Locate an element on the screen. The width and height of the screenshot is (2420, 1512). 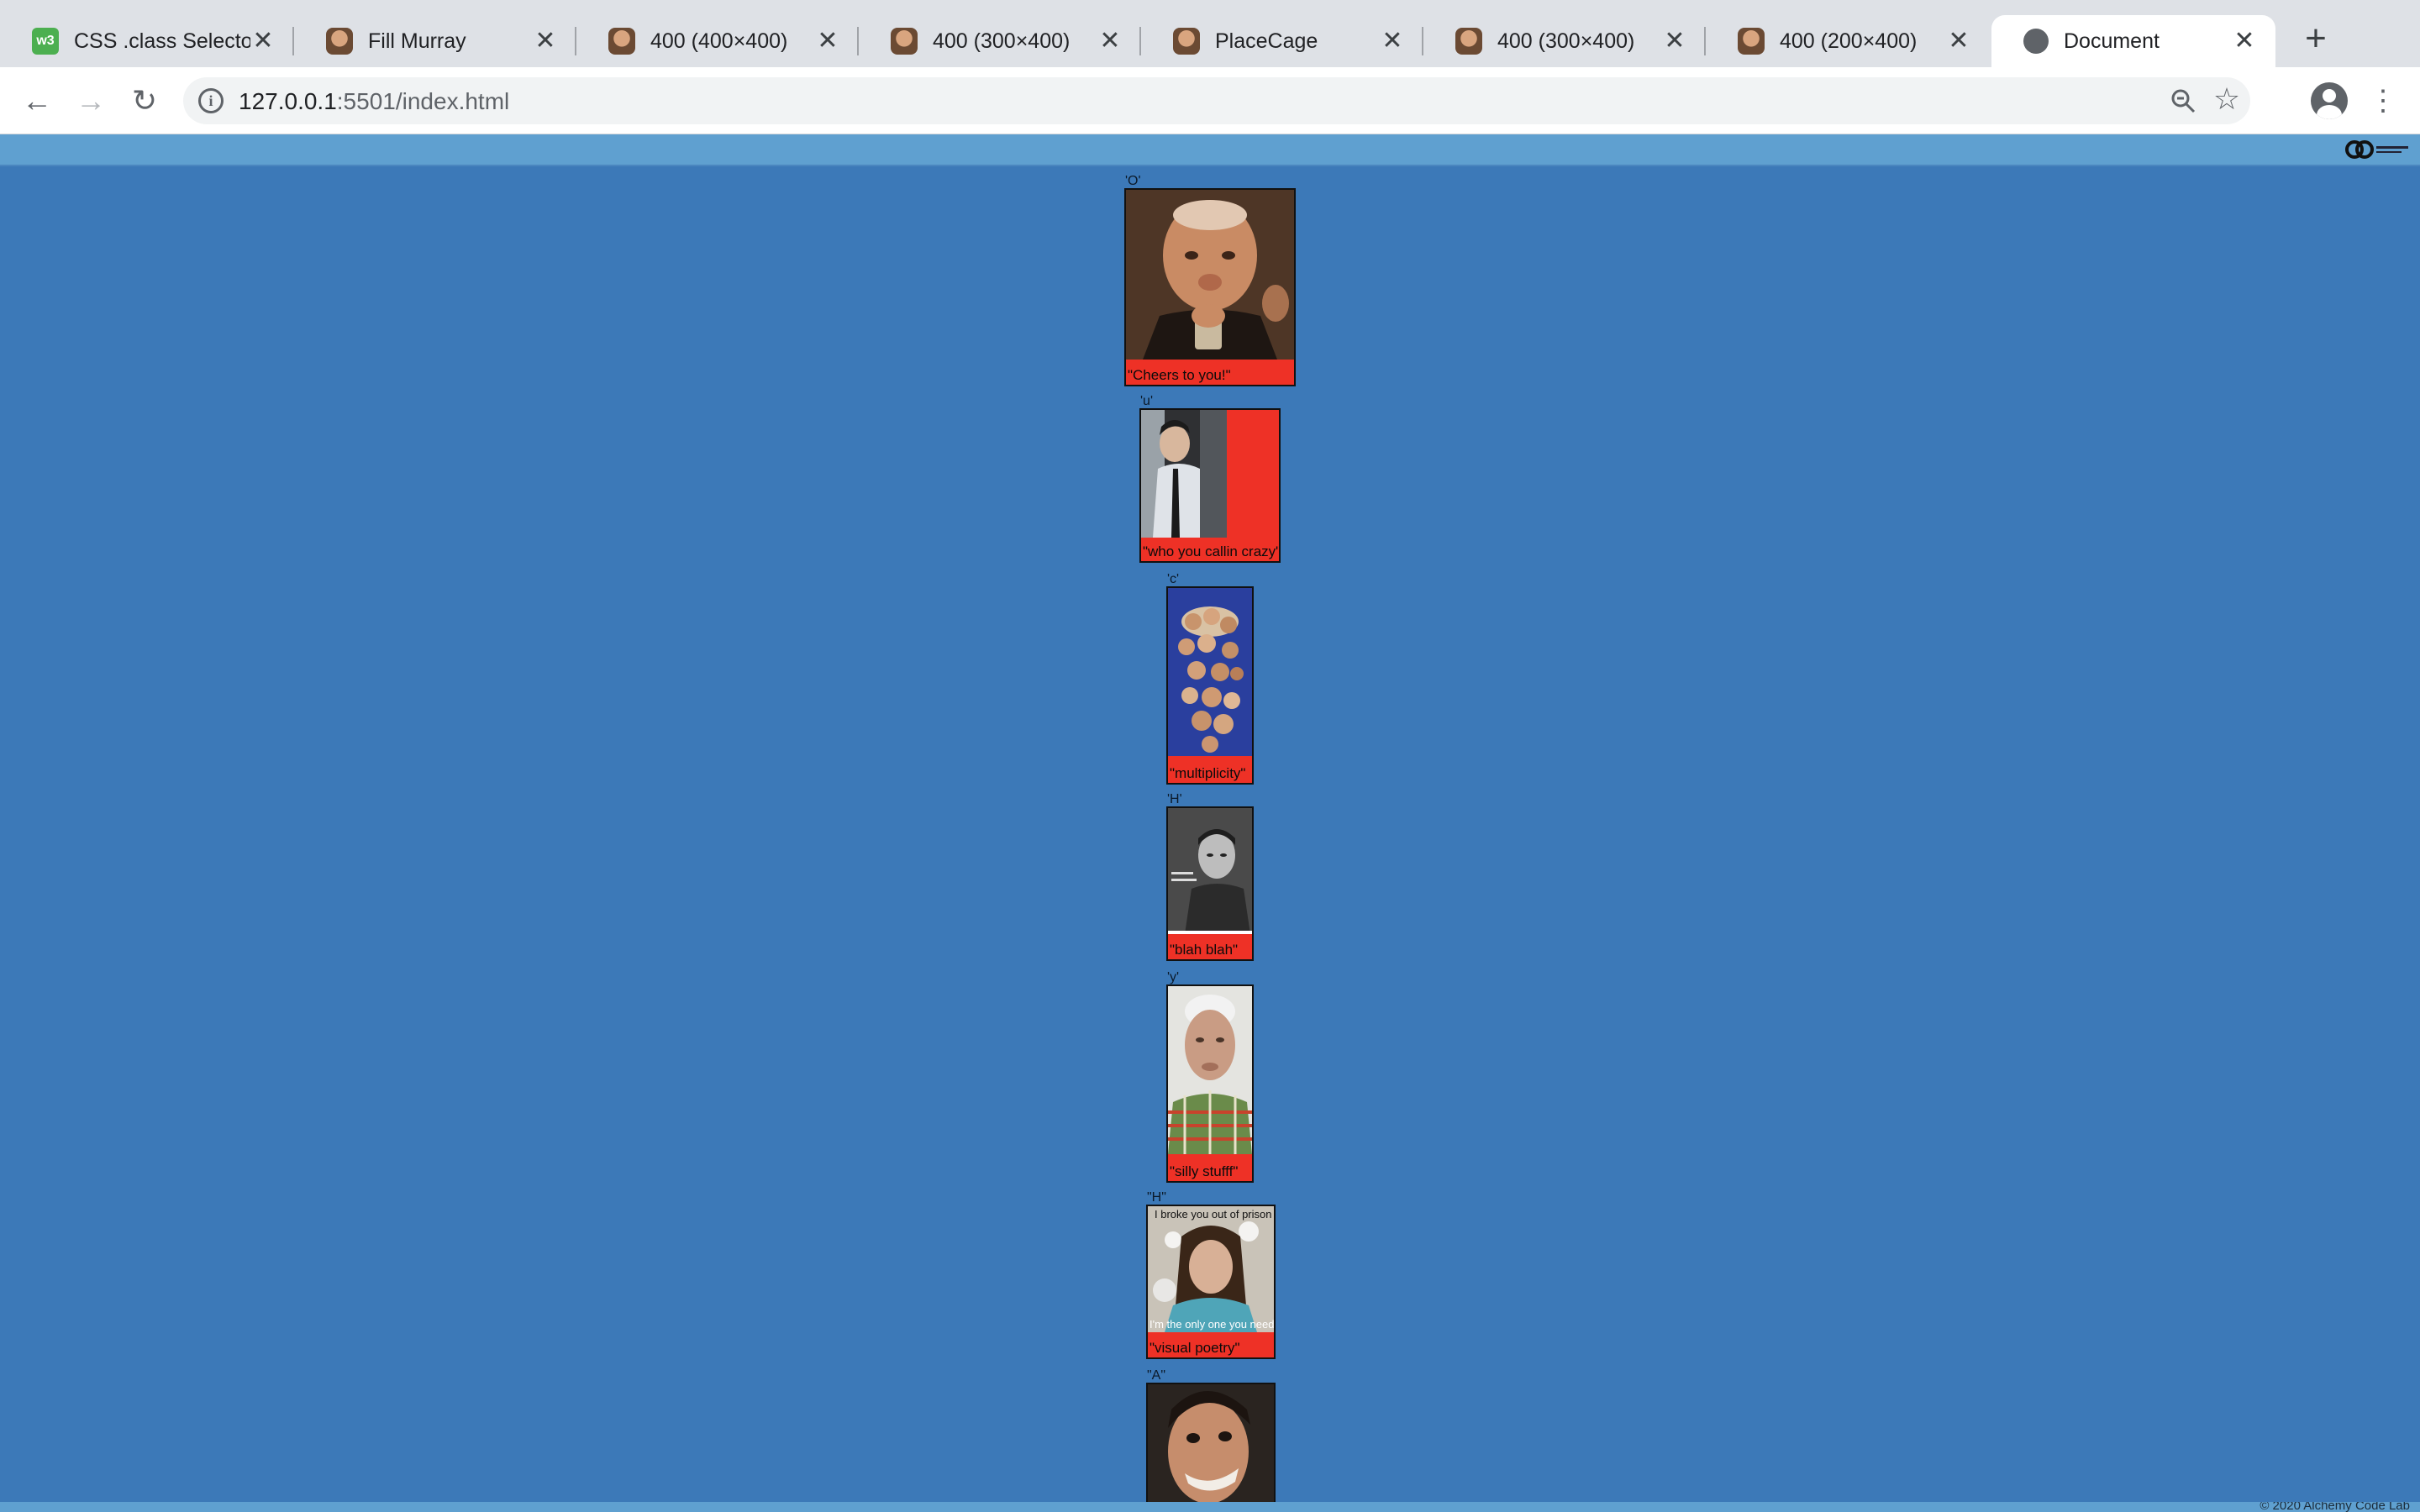
tab-title: Fill Murray is located at coordinates (417, 41).